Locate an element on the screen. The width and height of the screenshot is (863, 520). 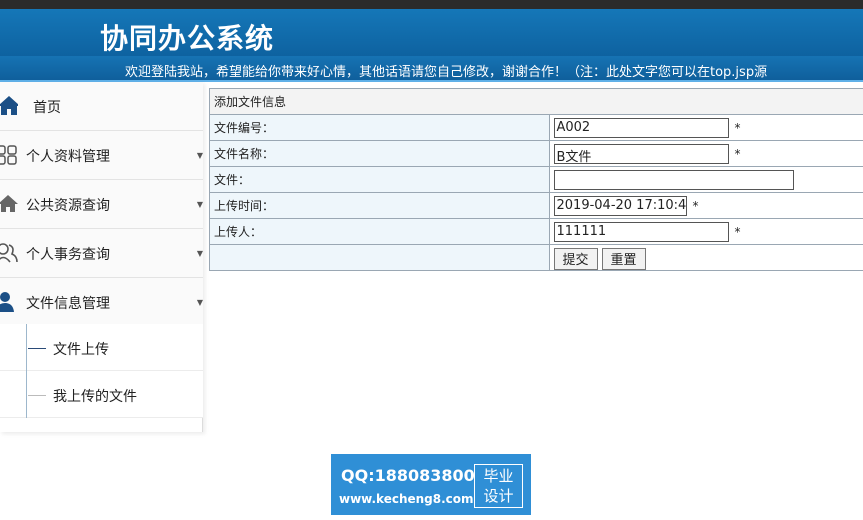
watermark-url: www.kecheng8.com is located at coordinates (406, 499).